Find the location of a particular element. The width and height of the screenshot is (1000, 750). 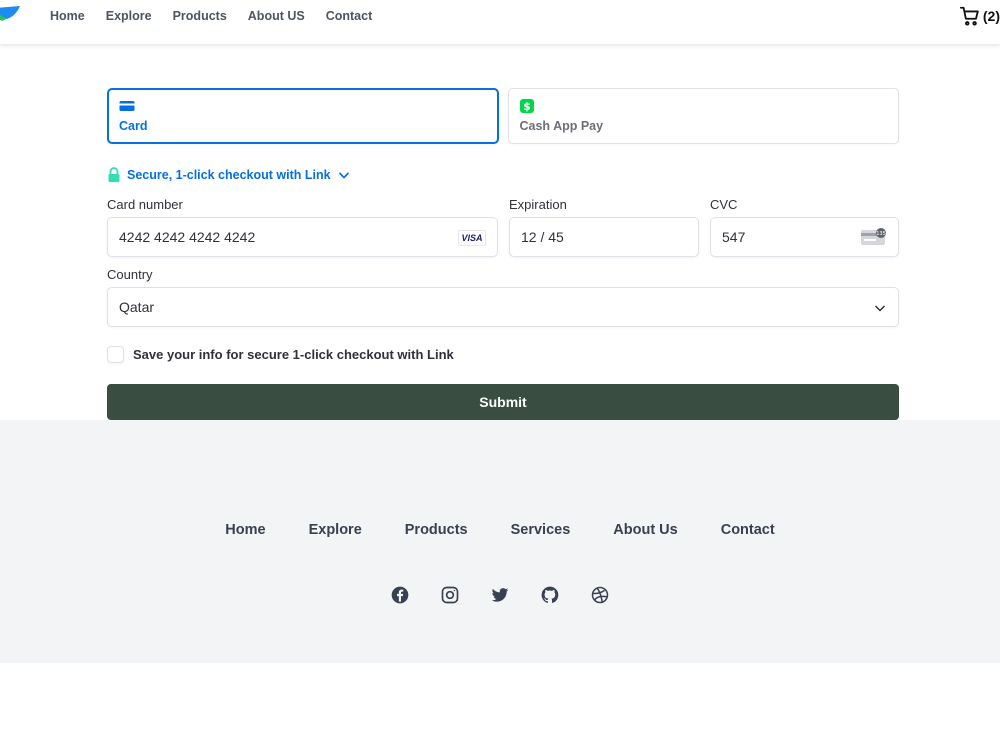

nav-explore: Explore is located at coordinates (129, 16).